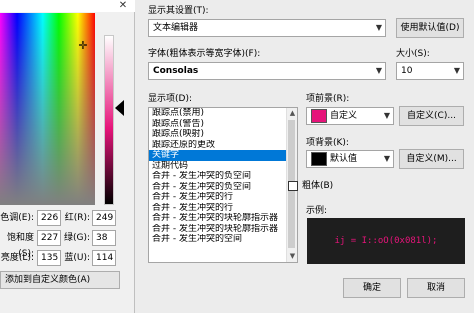 This screenshot has width=474, height=313. I want to click on use-default-button: 使用默认值(D), so click(430, 28).